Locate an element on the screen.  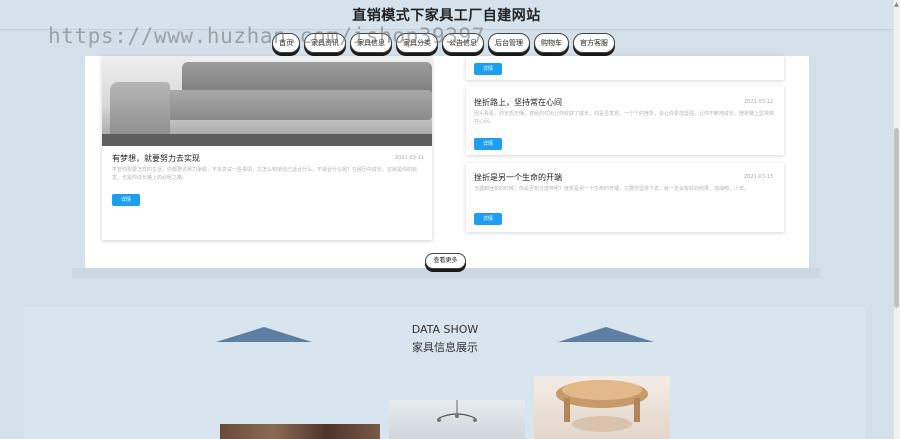
vertical-scrollbar: ▲ is located at coordinates (896, 219).